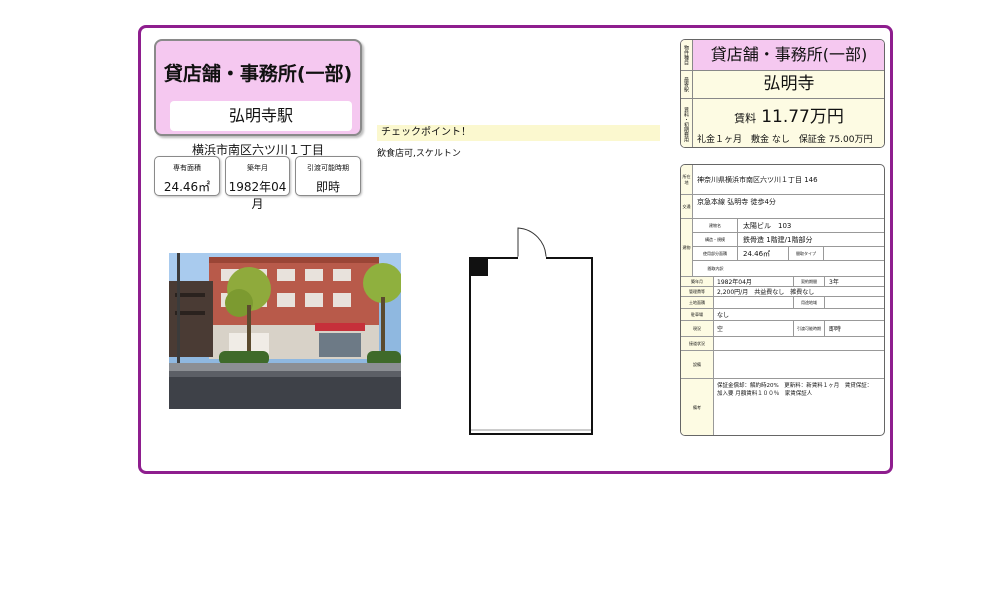 Image resolution: width=1000 pixels, height=600 pixels. I want to click on detail-row-parking: 駐車場 なし, so click(782, 315).